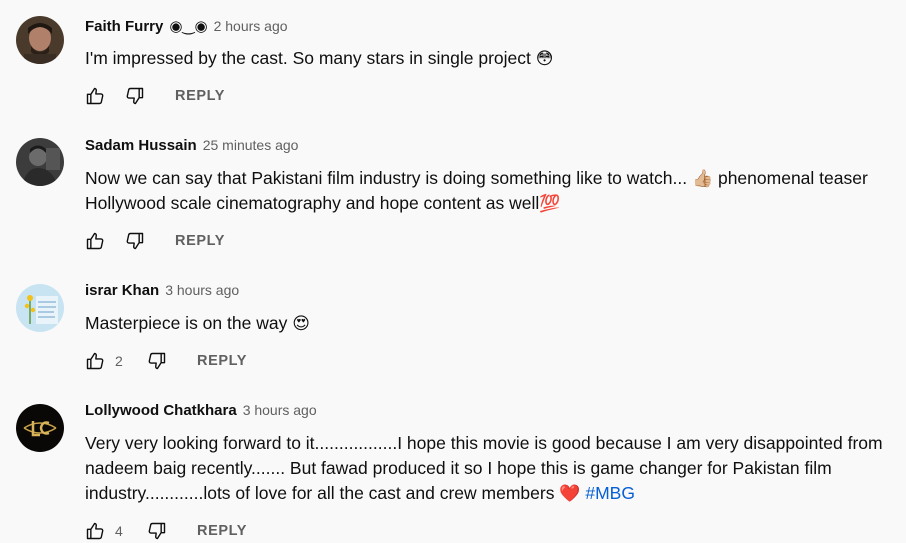 This screenshot has width=906, height=543. Describe the element at coordinates (119, 361) in the screenshot. I see `like-count: 2` at that location.